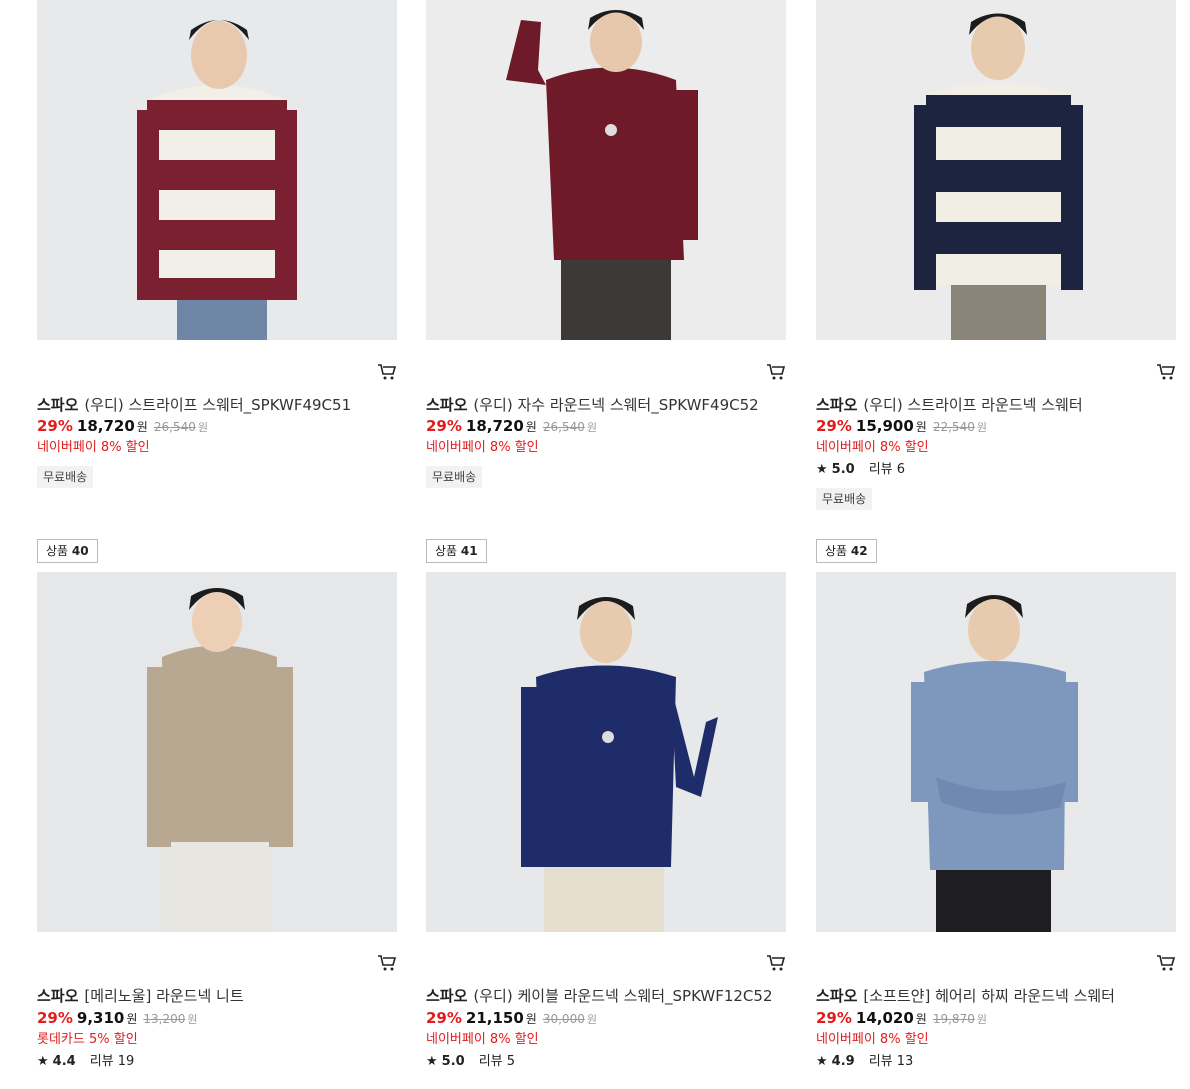 The width and height of the screenshot is (1190, 1089). Describe the element at coordinates (494, 1018) in the screenshot. I see `sale-price: 21,150` at that location.